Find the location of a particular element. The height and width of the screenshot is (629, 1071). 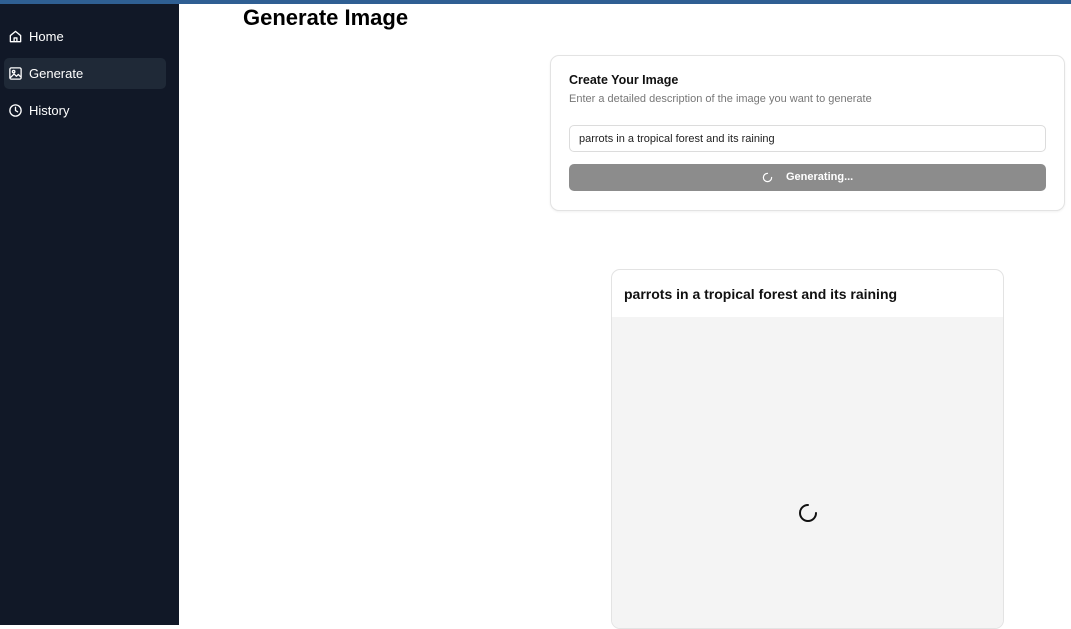

page-title: Generate Image is located at coordinates (326, 17).